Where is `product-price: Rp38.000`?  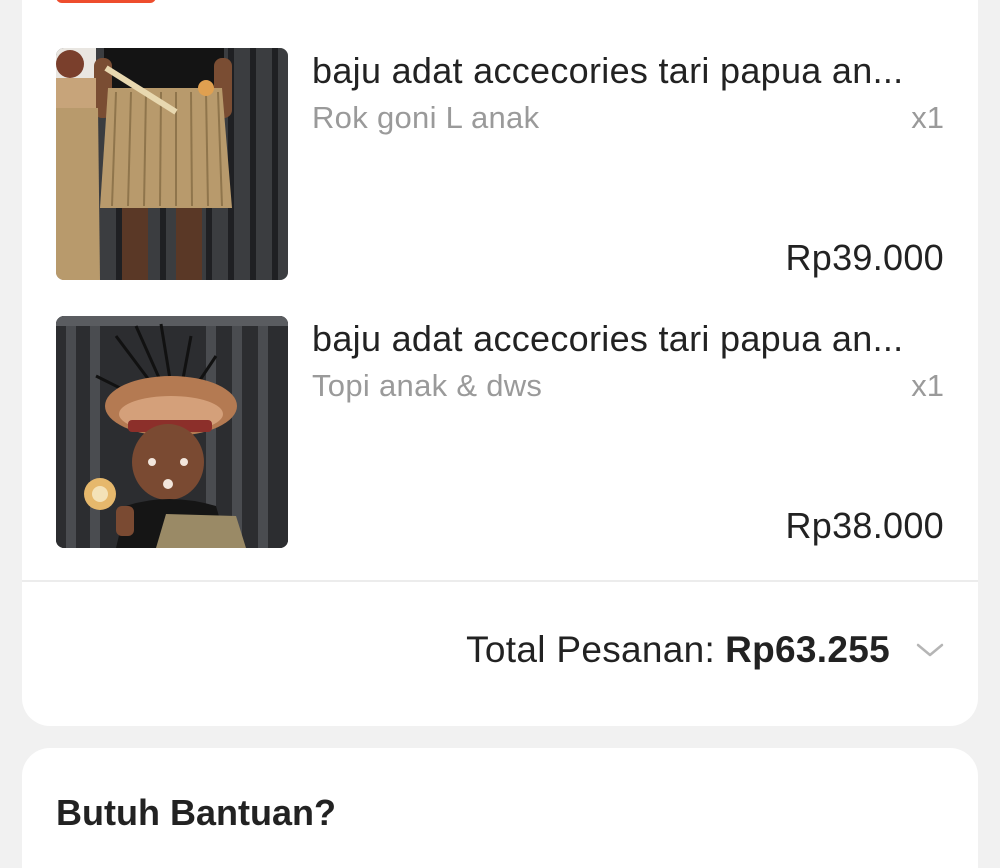
product-price: Rp38.000 is located at coordinates (864, 525).